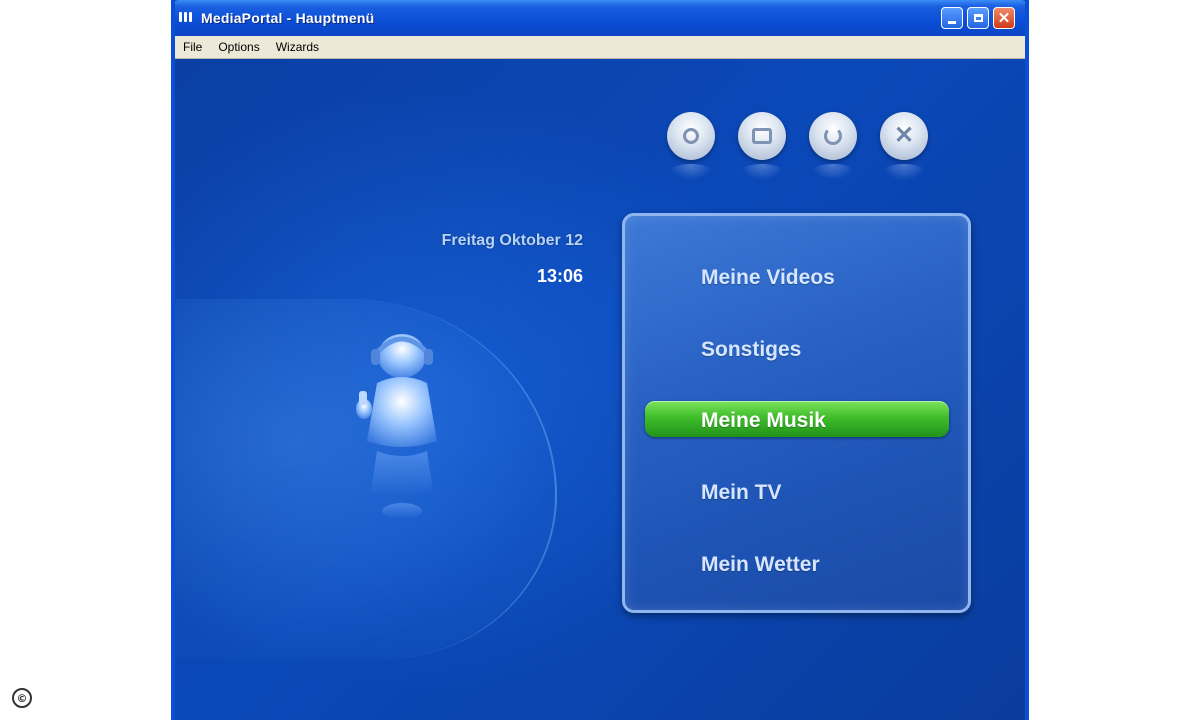 Image resolution: width=1200 pixels, height=720 pixels. I want to click on window-mode-button, so click(762, 146).